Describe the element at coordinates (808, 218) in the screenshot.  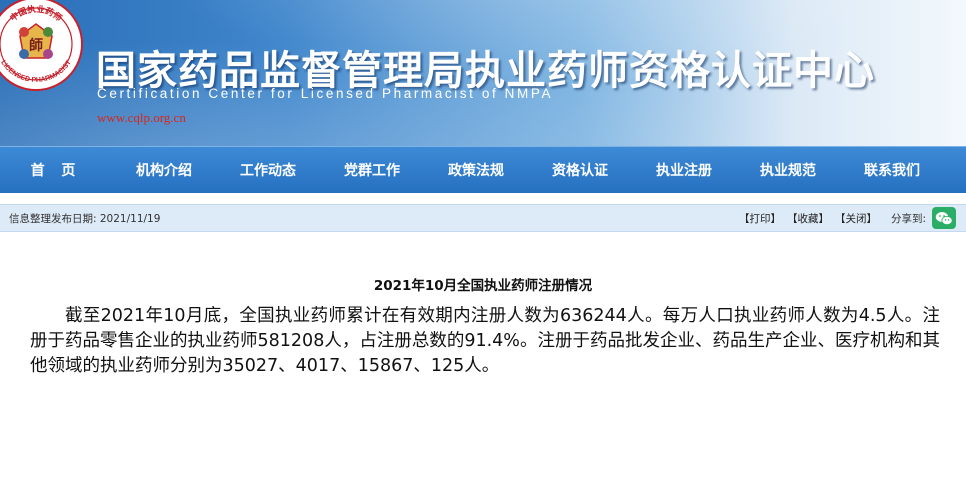
I see `favorite-link: 【收藏】` at that location.